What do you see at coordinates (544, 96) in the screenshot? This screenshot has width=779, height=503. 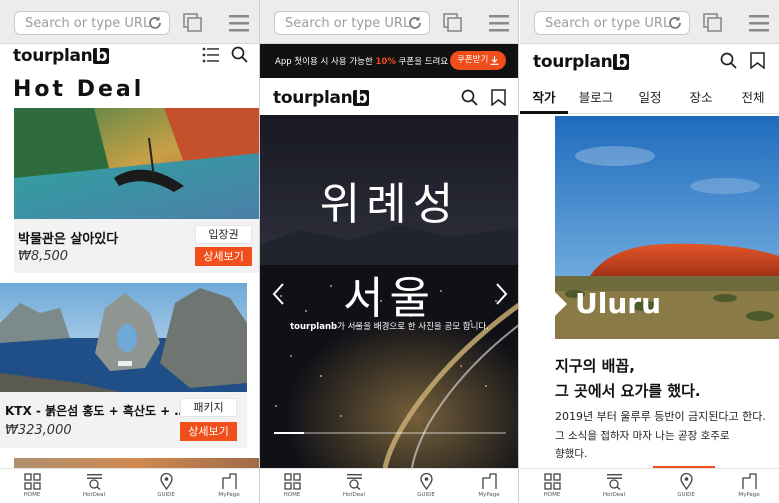 I see `tab-author: 작가` at bounding box center [544, 96].